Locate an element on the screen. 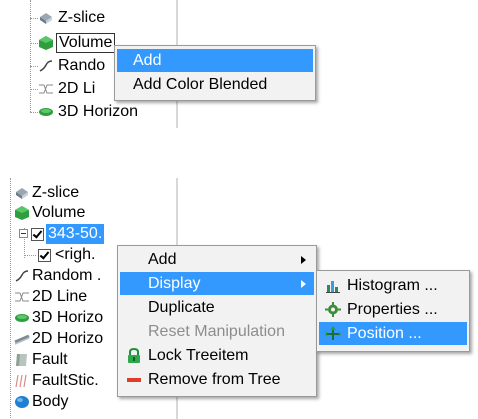 This screenshot has height=419, width=478. menu-item-label: Reset Manipulation is located at coordinates (216, 331).